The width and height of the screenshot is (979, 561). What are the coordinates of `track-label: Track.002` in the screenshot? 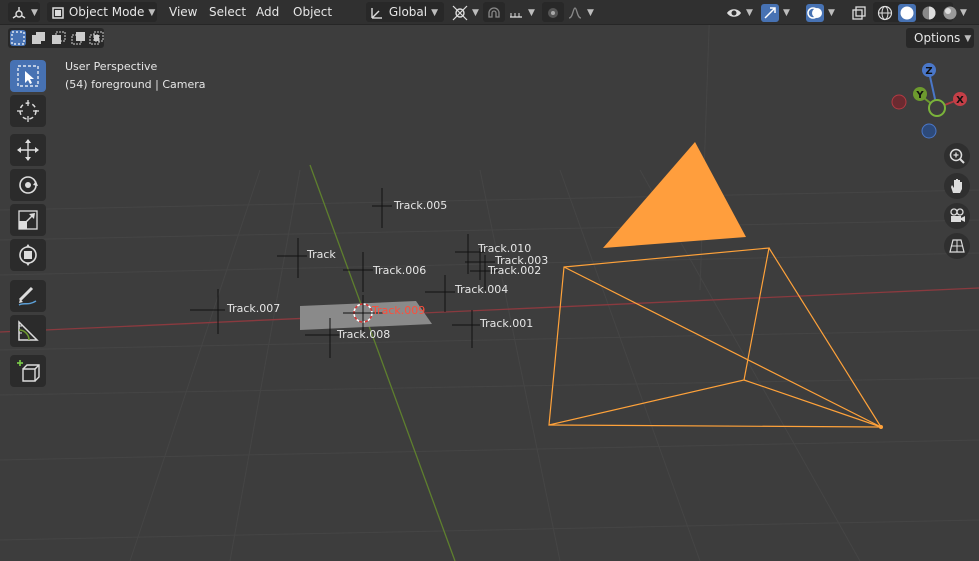 It's located at (514, 270).